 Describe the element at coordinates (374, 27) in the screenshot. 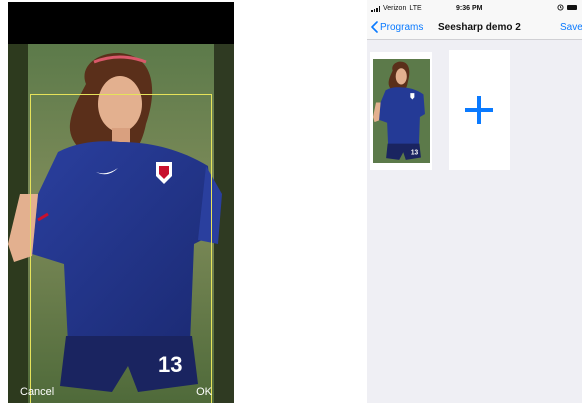

I see `chevron-left-icon` at that location.